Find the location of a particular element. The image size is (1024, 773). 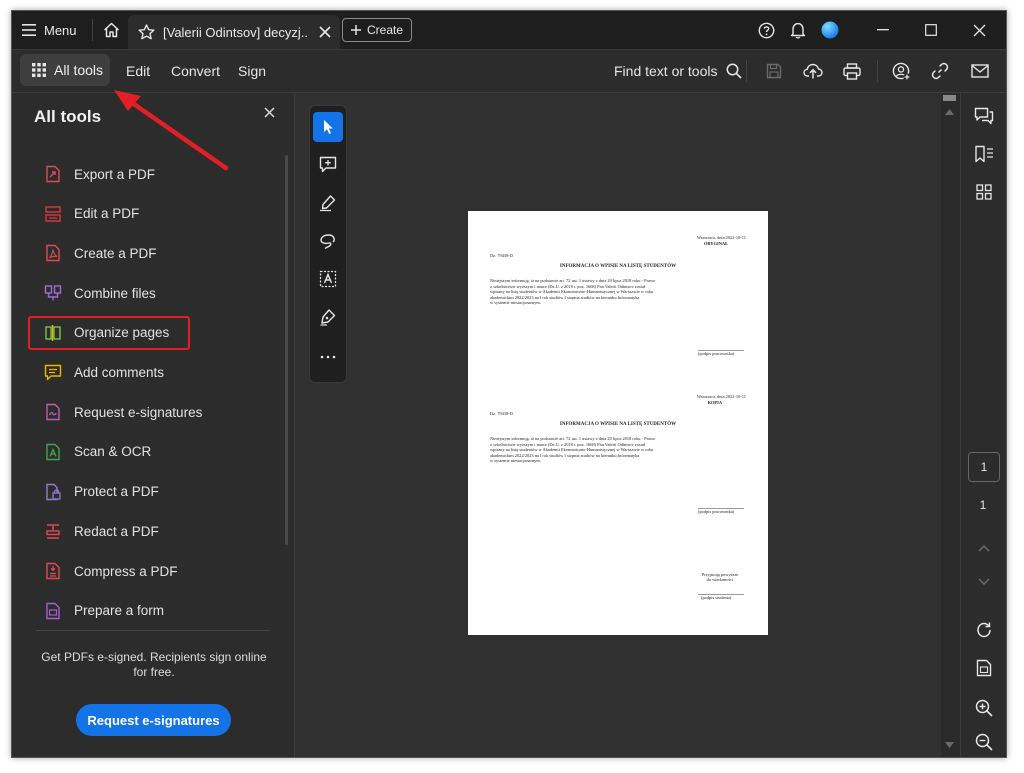

more-icon is located at coordinates (328, 357).